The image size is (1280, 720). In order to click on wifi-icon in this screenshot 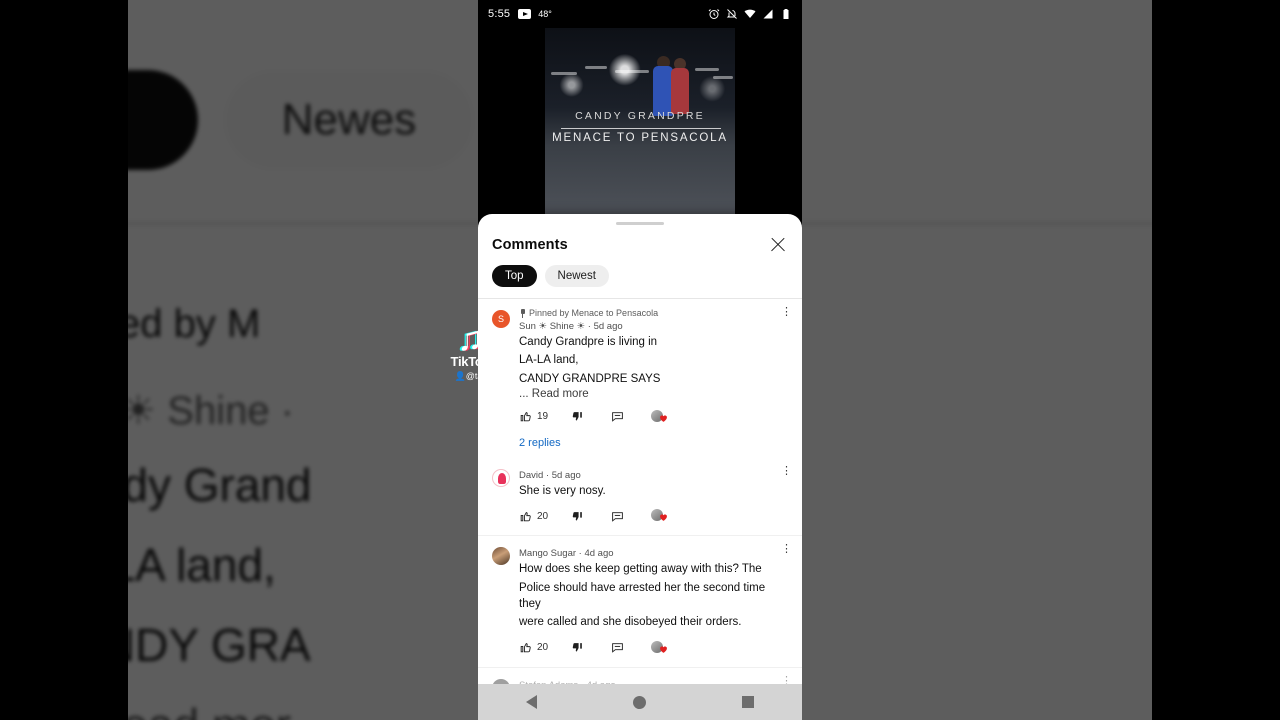, I will do `click(750, 13)`.